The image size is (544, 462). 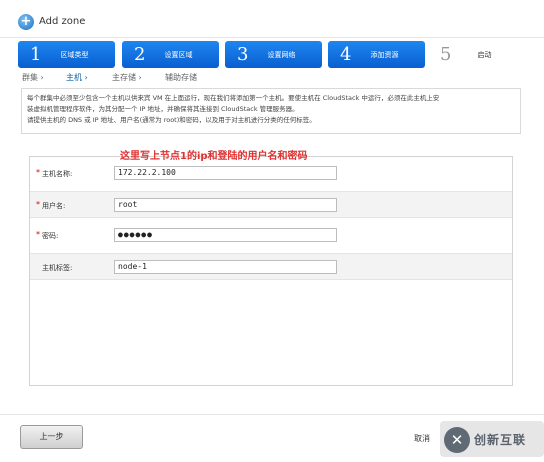 I want to click on watermark-logo: ✕ 创新互联, so click(x=494, y=441).